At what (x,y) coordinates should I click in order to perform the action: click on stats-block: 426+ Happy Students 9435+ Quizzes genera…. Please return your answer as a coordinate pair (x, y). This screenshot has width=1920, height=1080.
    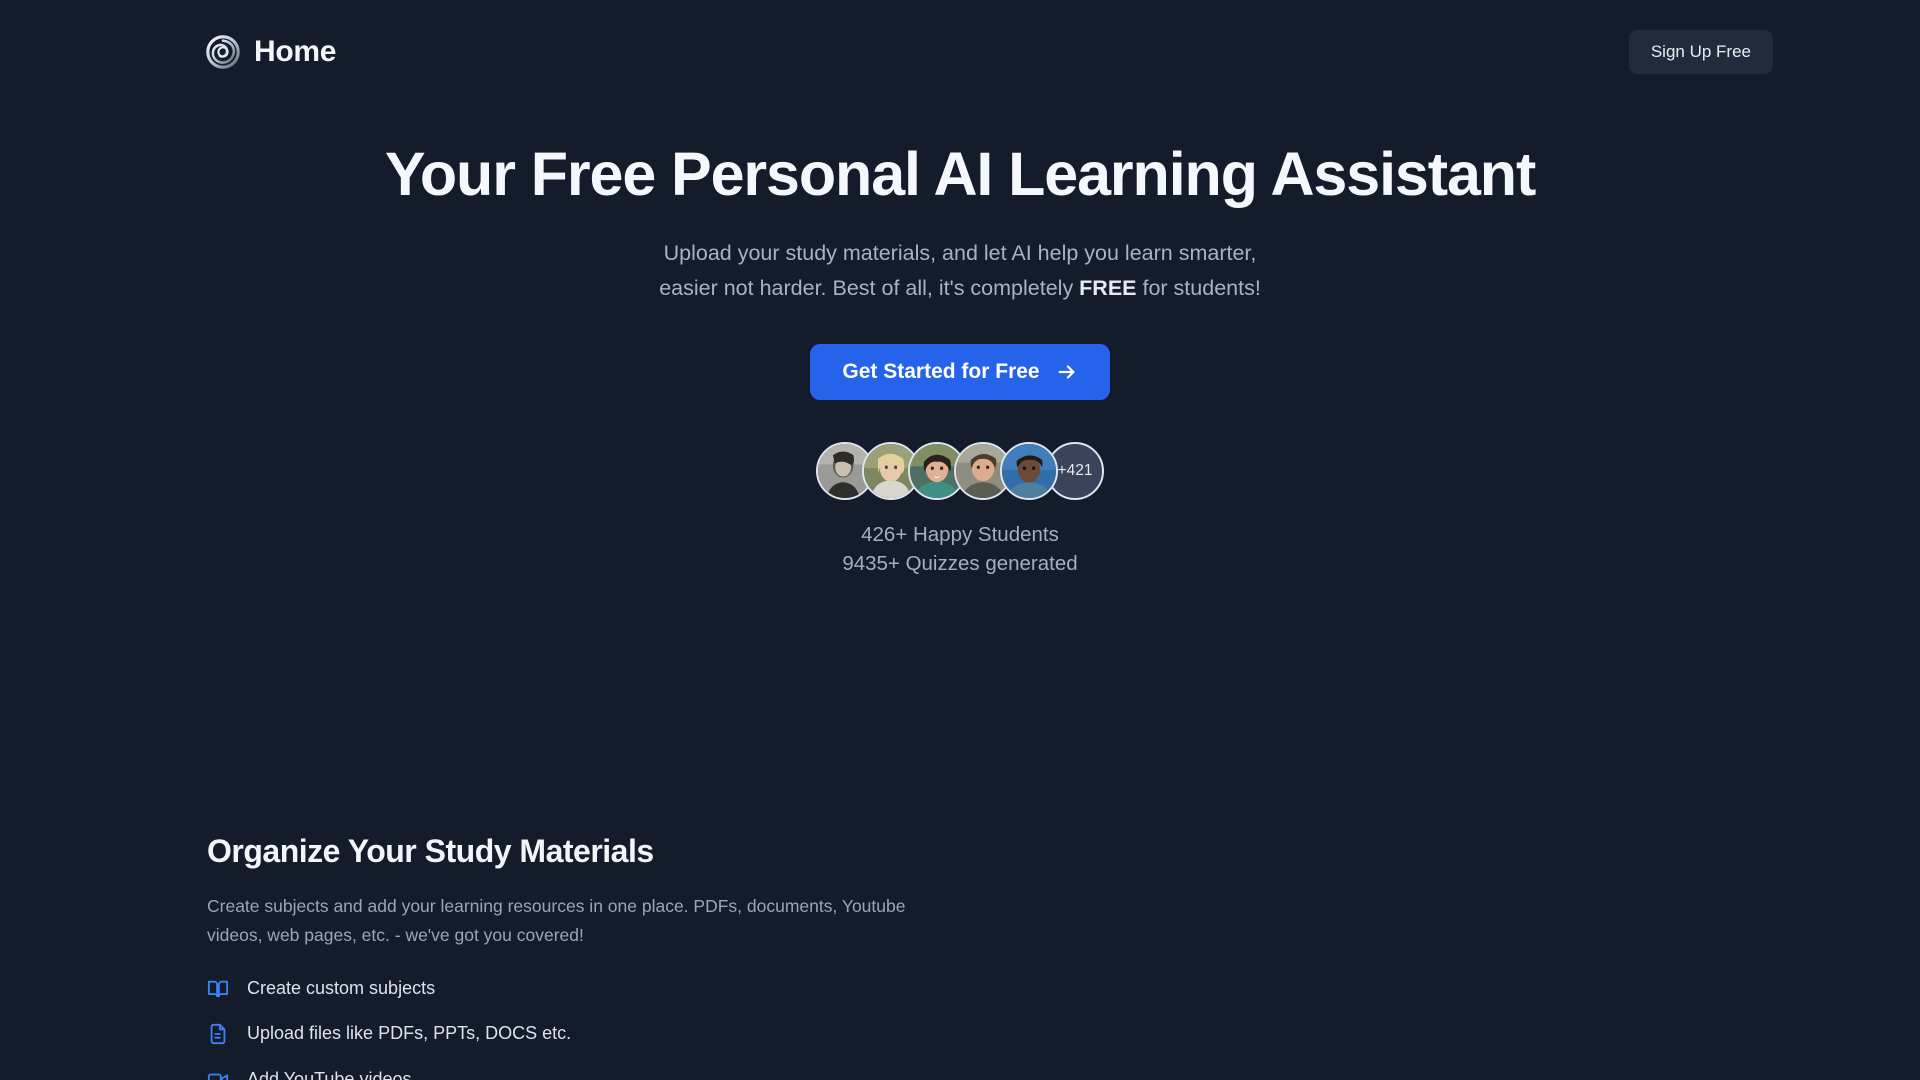
    Looking at the image, I should click on (959, 549).